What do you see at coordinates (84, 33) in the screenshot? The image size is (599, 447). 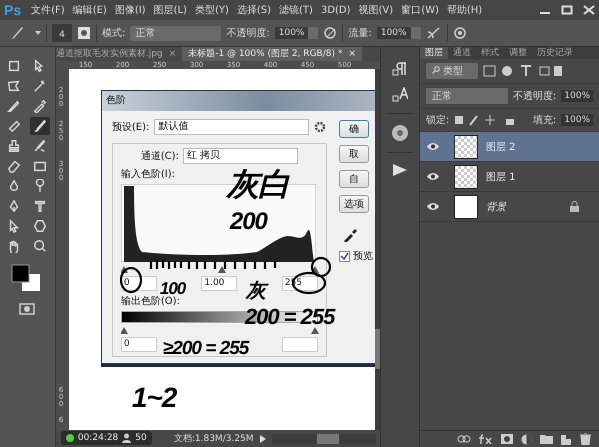 I see `brush-panel-icon` at bounding box center [84, 33].